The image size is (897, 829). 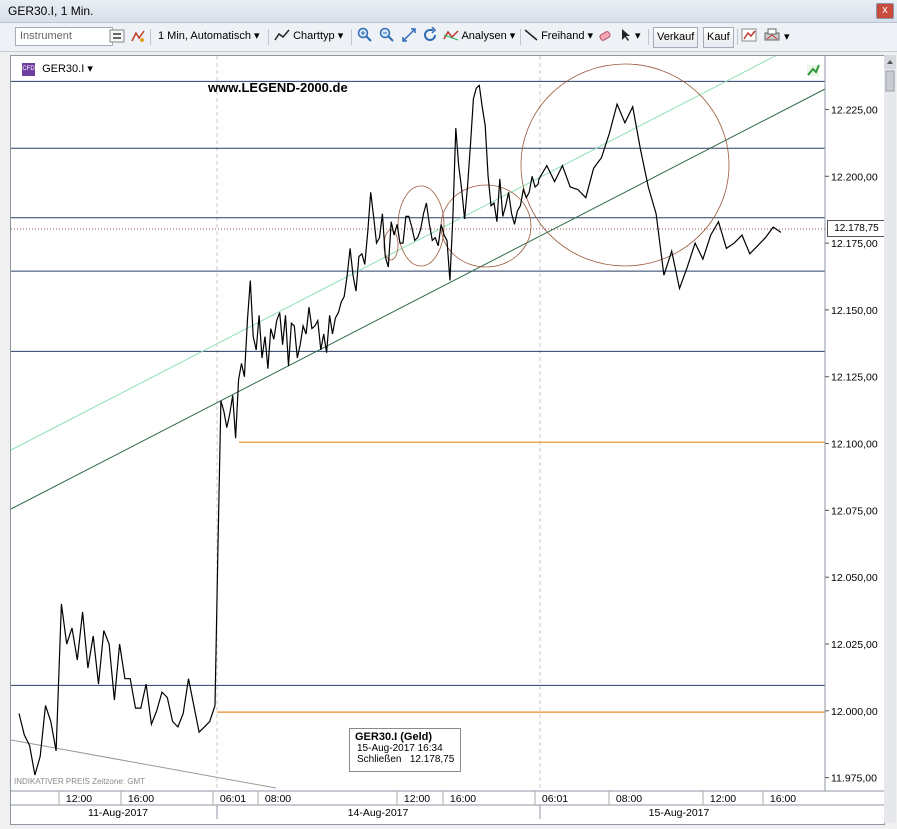 What do you see at coordinates (90, 69) in the screenshot?
I see `instrument-dropdown-icon: ▾` at bounding box center [90, 69].